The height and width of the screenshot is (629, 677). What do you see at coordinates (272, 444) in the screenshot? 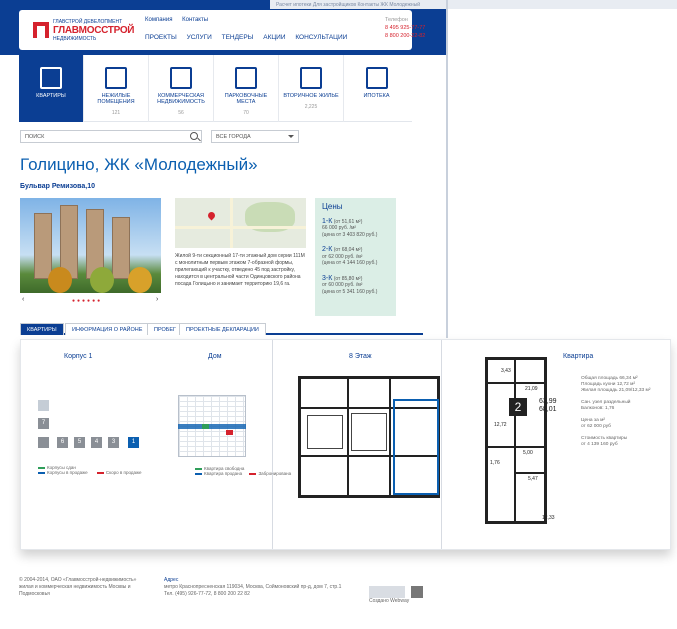
I see `panel-divider` at bounding box center [272, 444].